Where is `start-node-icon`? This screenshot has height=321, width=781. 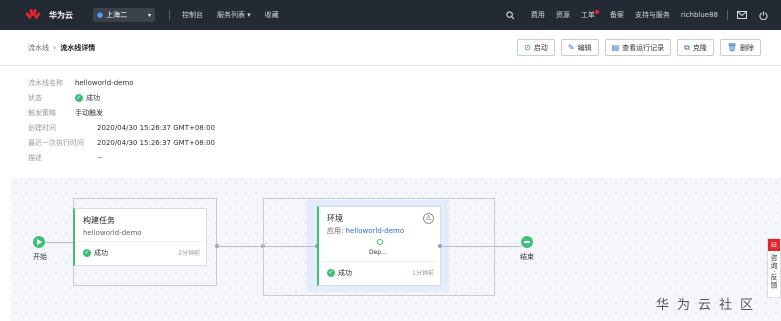
start-node-icon is located at coordinates (39, 242).